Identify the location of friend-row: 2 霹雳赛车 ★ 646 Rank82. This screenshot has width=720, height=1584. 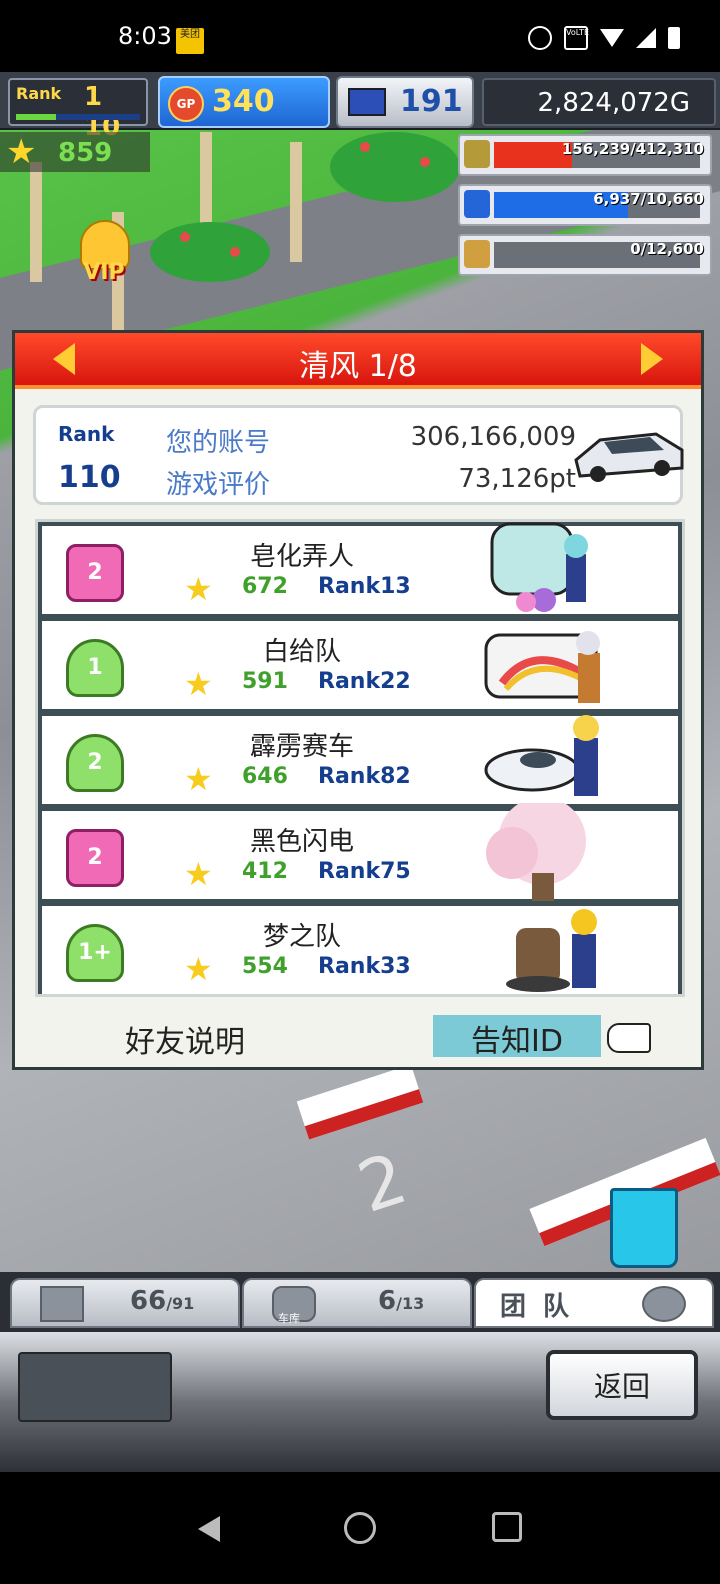
(360, 759).